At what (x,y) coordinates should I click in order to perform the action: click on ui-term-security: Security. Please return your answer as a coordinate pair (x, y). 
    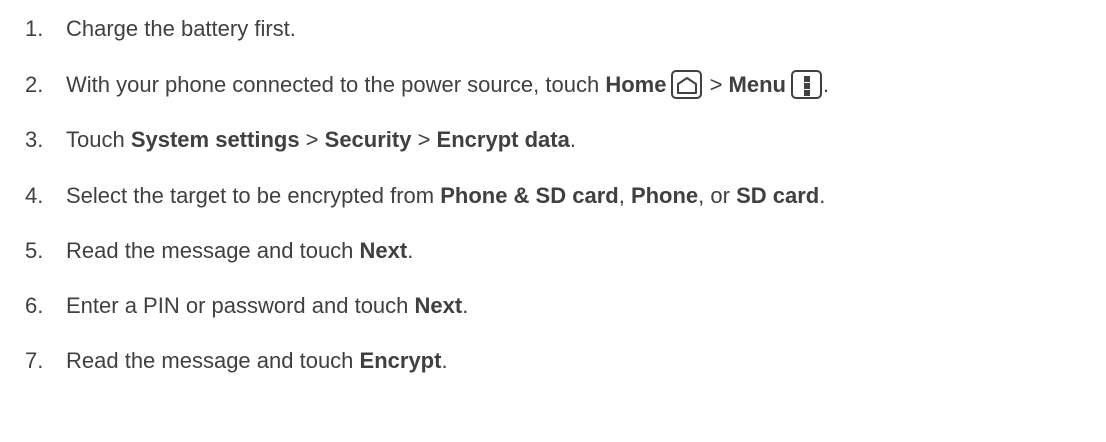
    Looking at the image, I should click on (368, 139).